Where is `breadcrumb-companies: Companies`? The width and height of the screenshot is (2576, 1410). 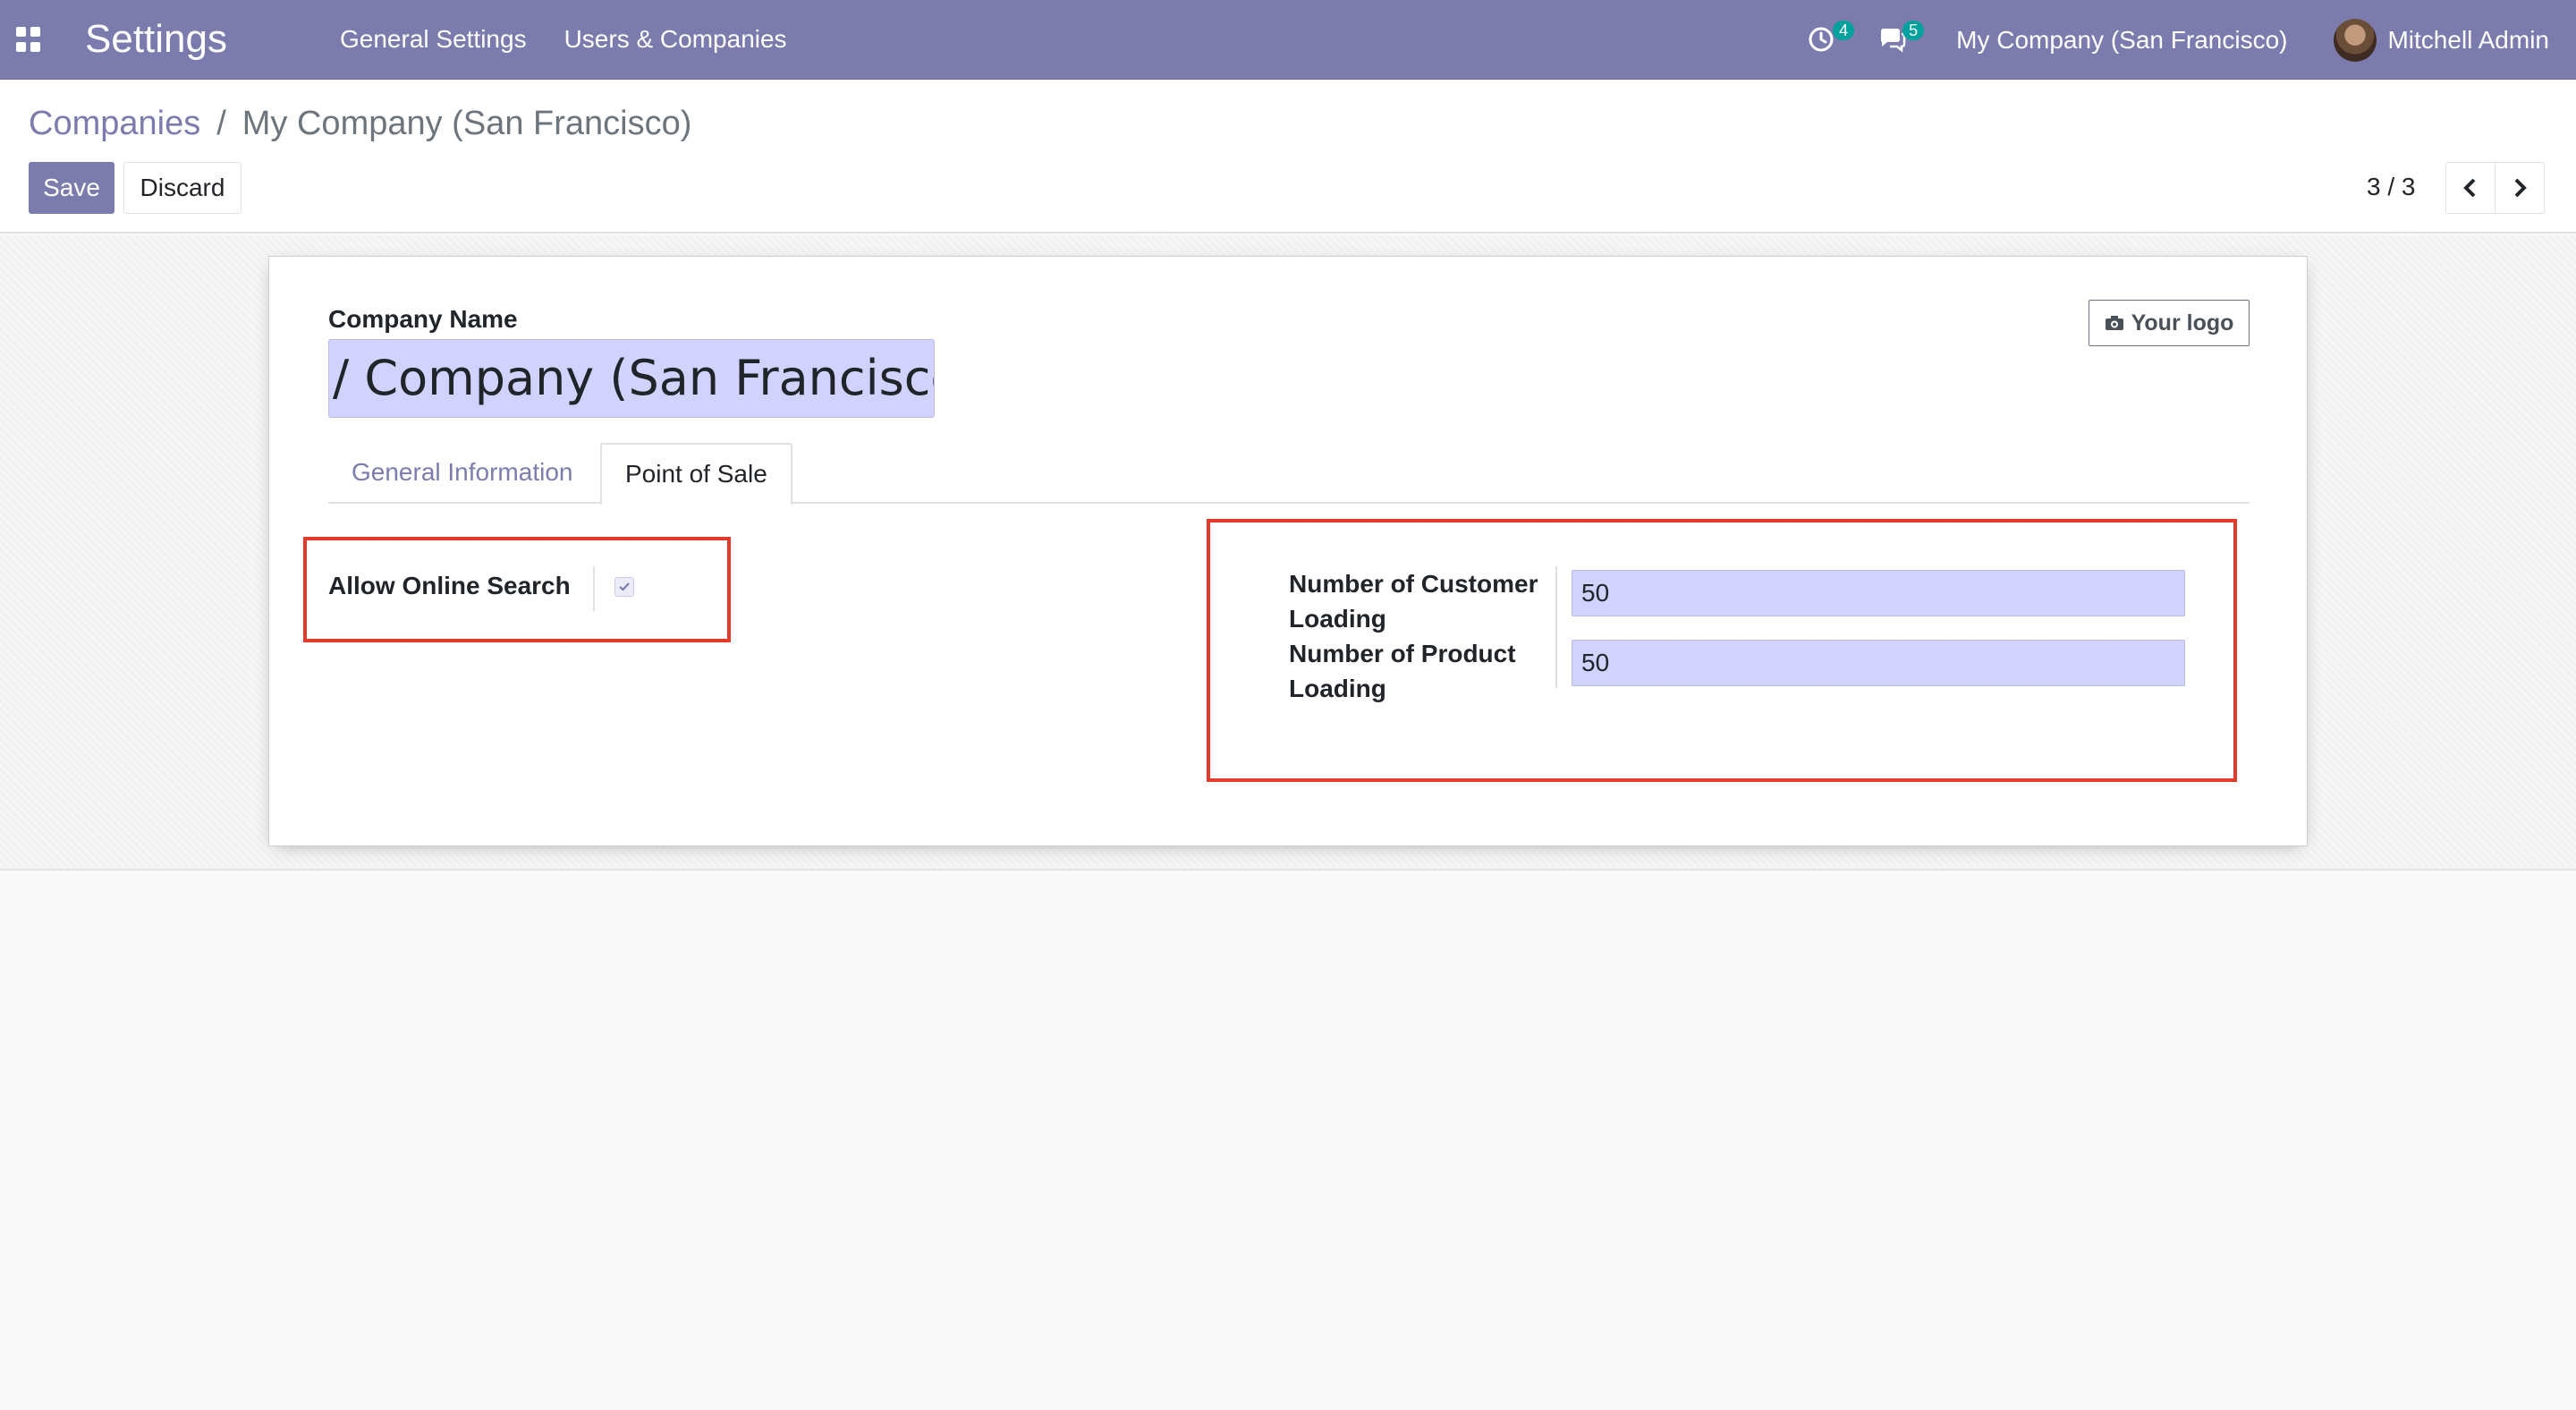
breadcrumb-companies: Companies is located at coordinates (114, 124).